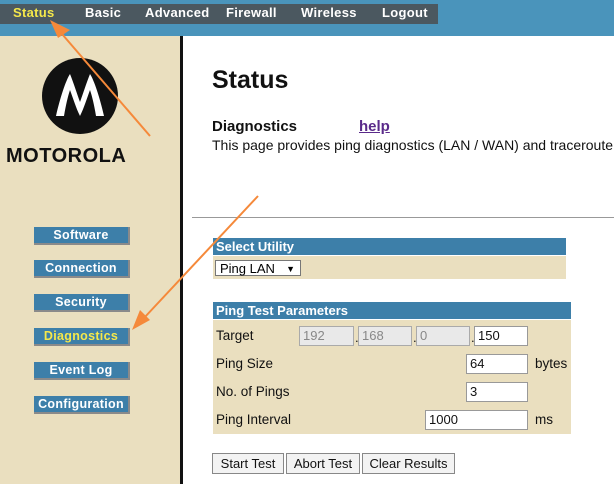 The image size is (614, 484). What do you see at coordinates (405, 12) in the screenshot?
I see `nav-logout: Logout` at bounding box center [405, 12].